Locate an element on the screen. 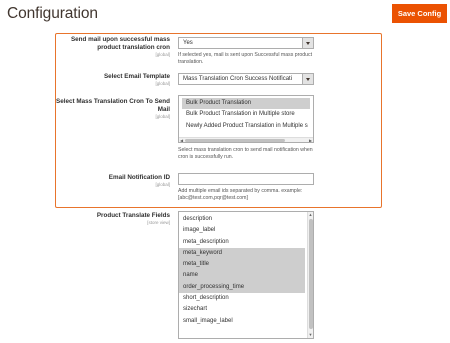 The height and width of the screenshot is (343, 450). translate-field-option: meta_keyword is located at coordinates (242, 253).